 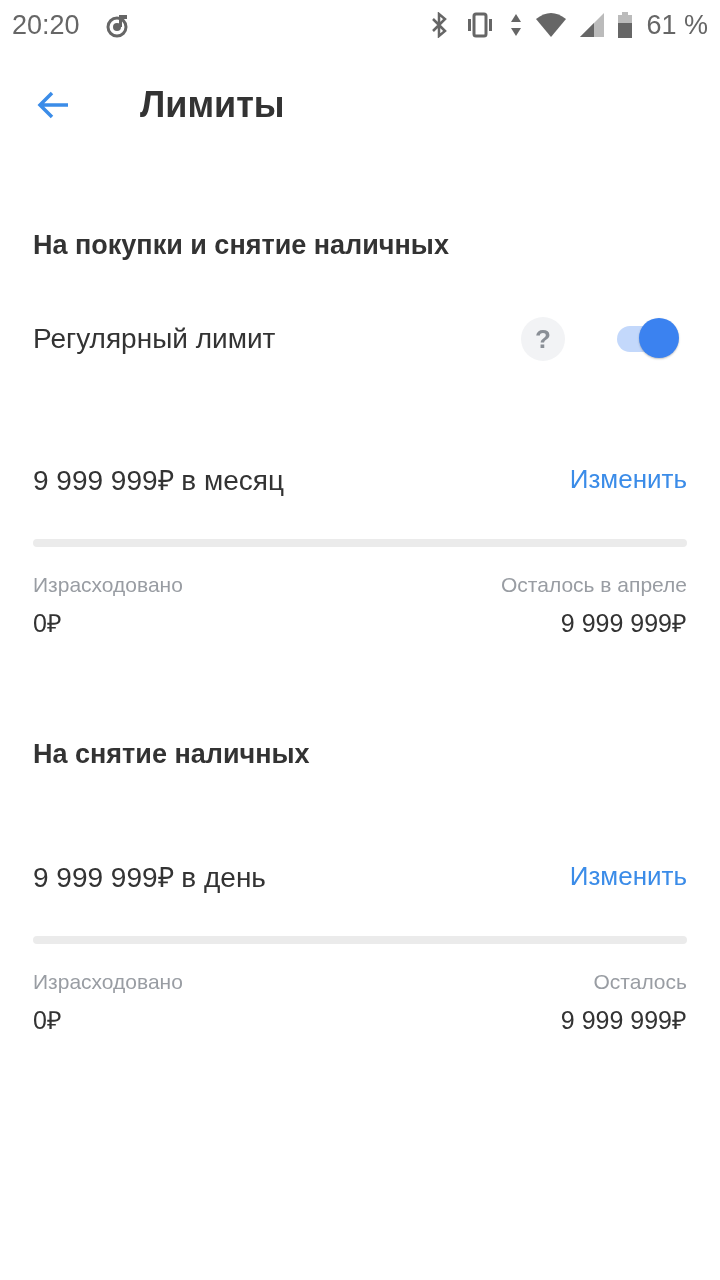 I want to click on limit-amount: 9 999 999₽ в месяц, so click(x=159, y=481).